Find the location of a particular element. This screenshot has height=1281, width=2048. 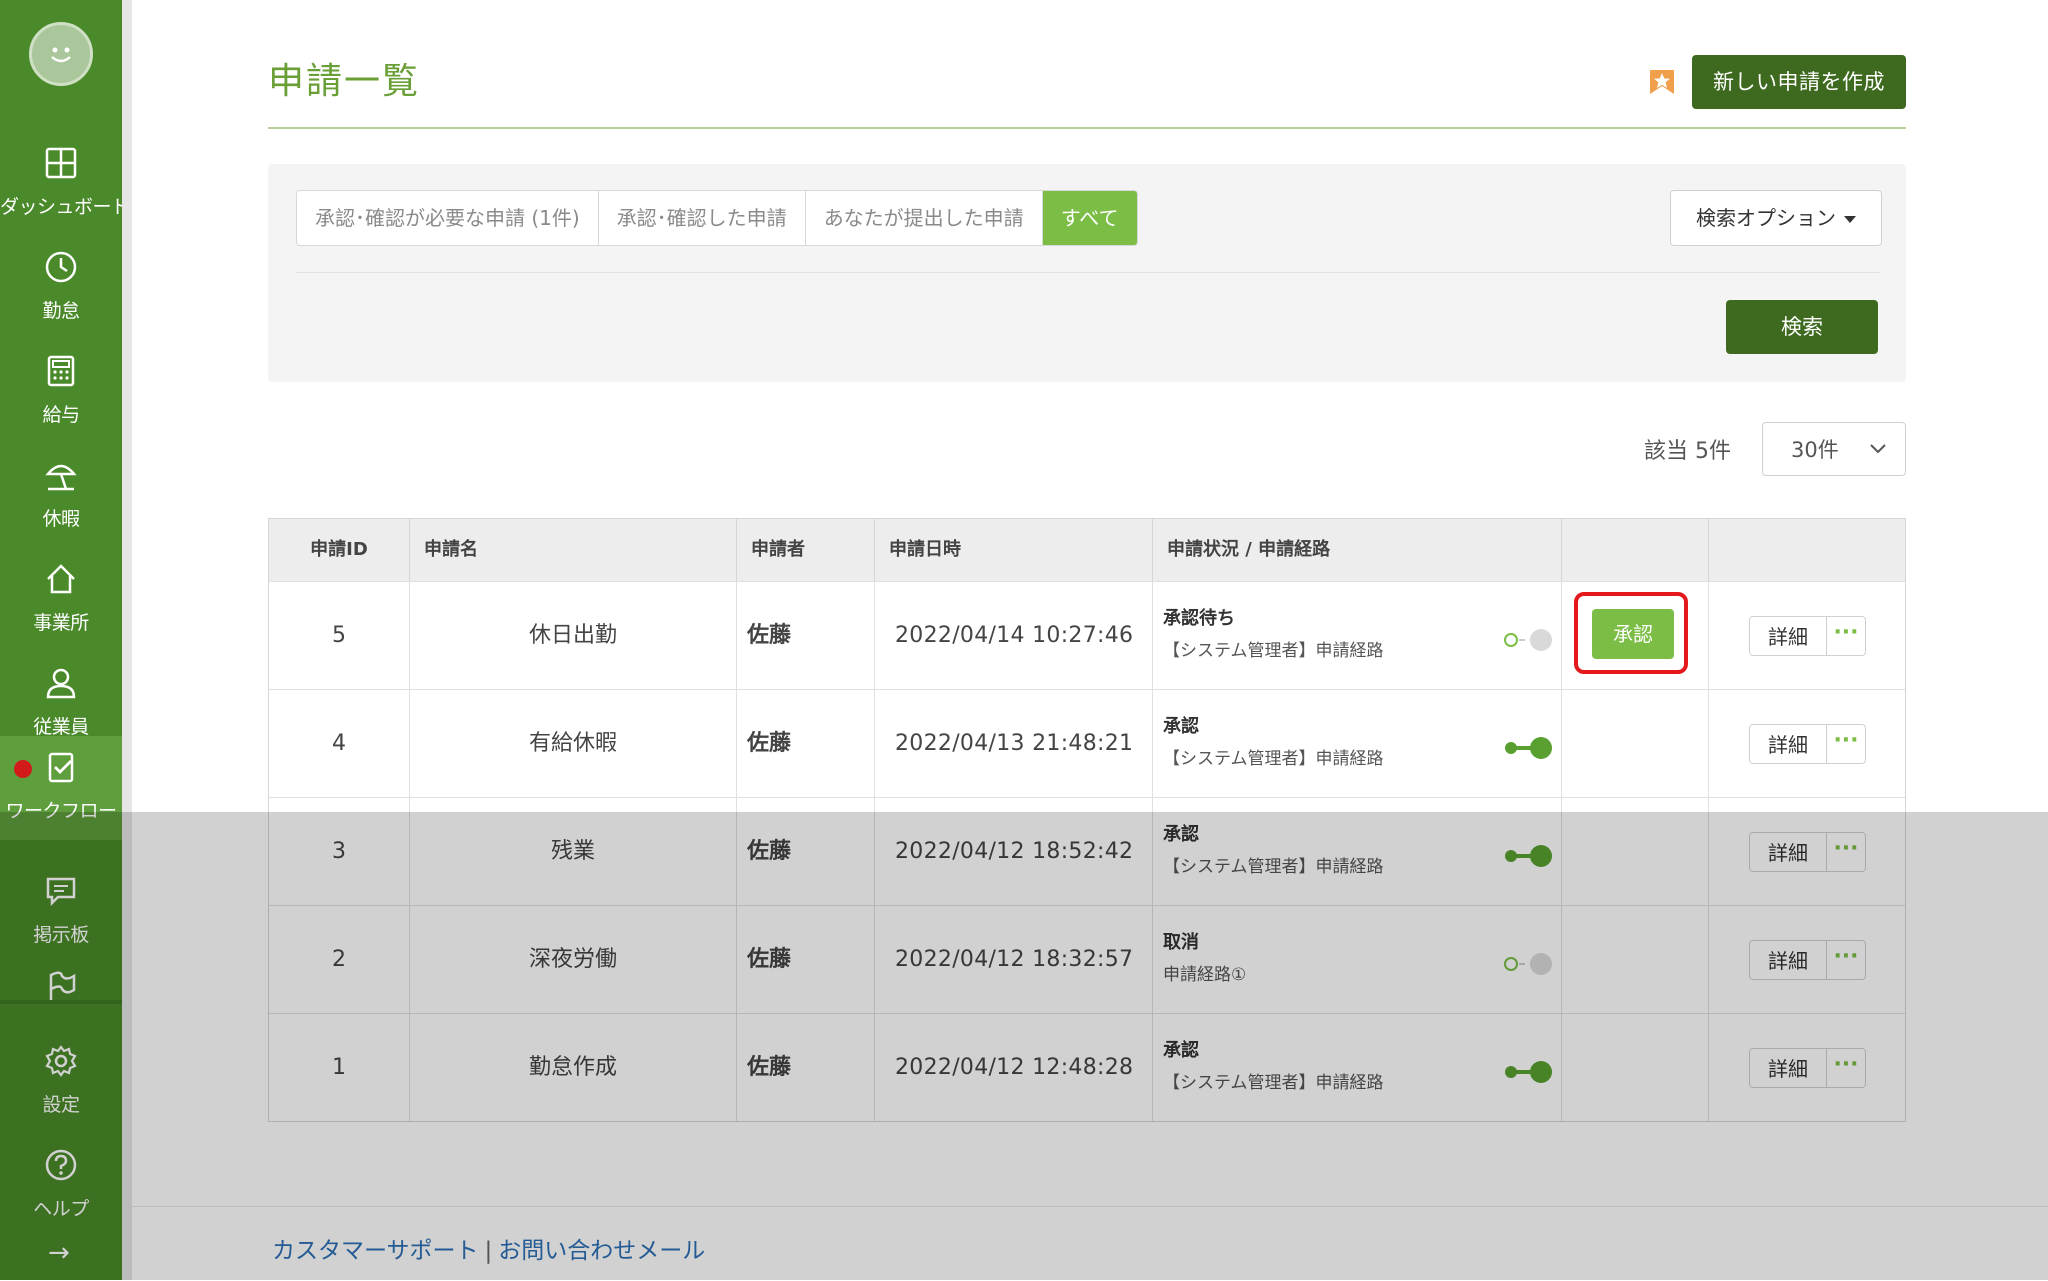

search-options-dropdown: 検索オプション is located at coordinates (1776, 218).